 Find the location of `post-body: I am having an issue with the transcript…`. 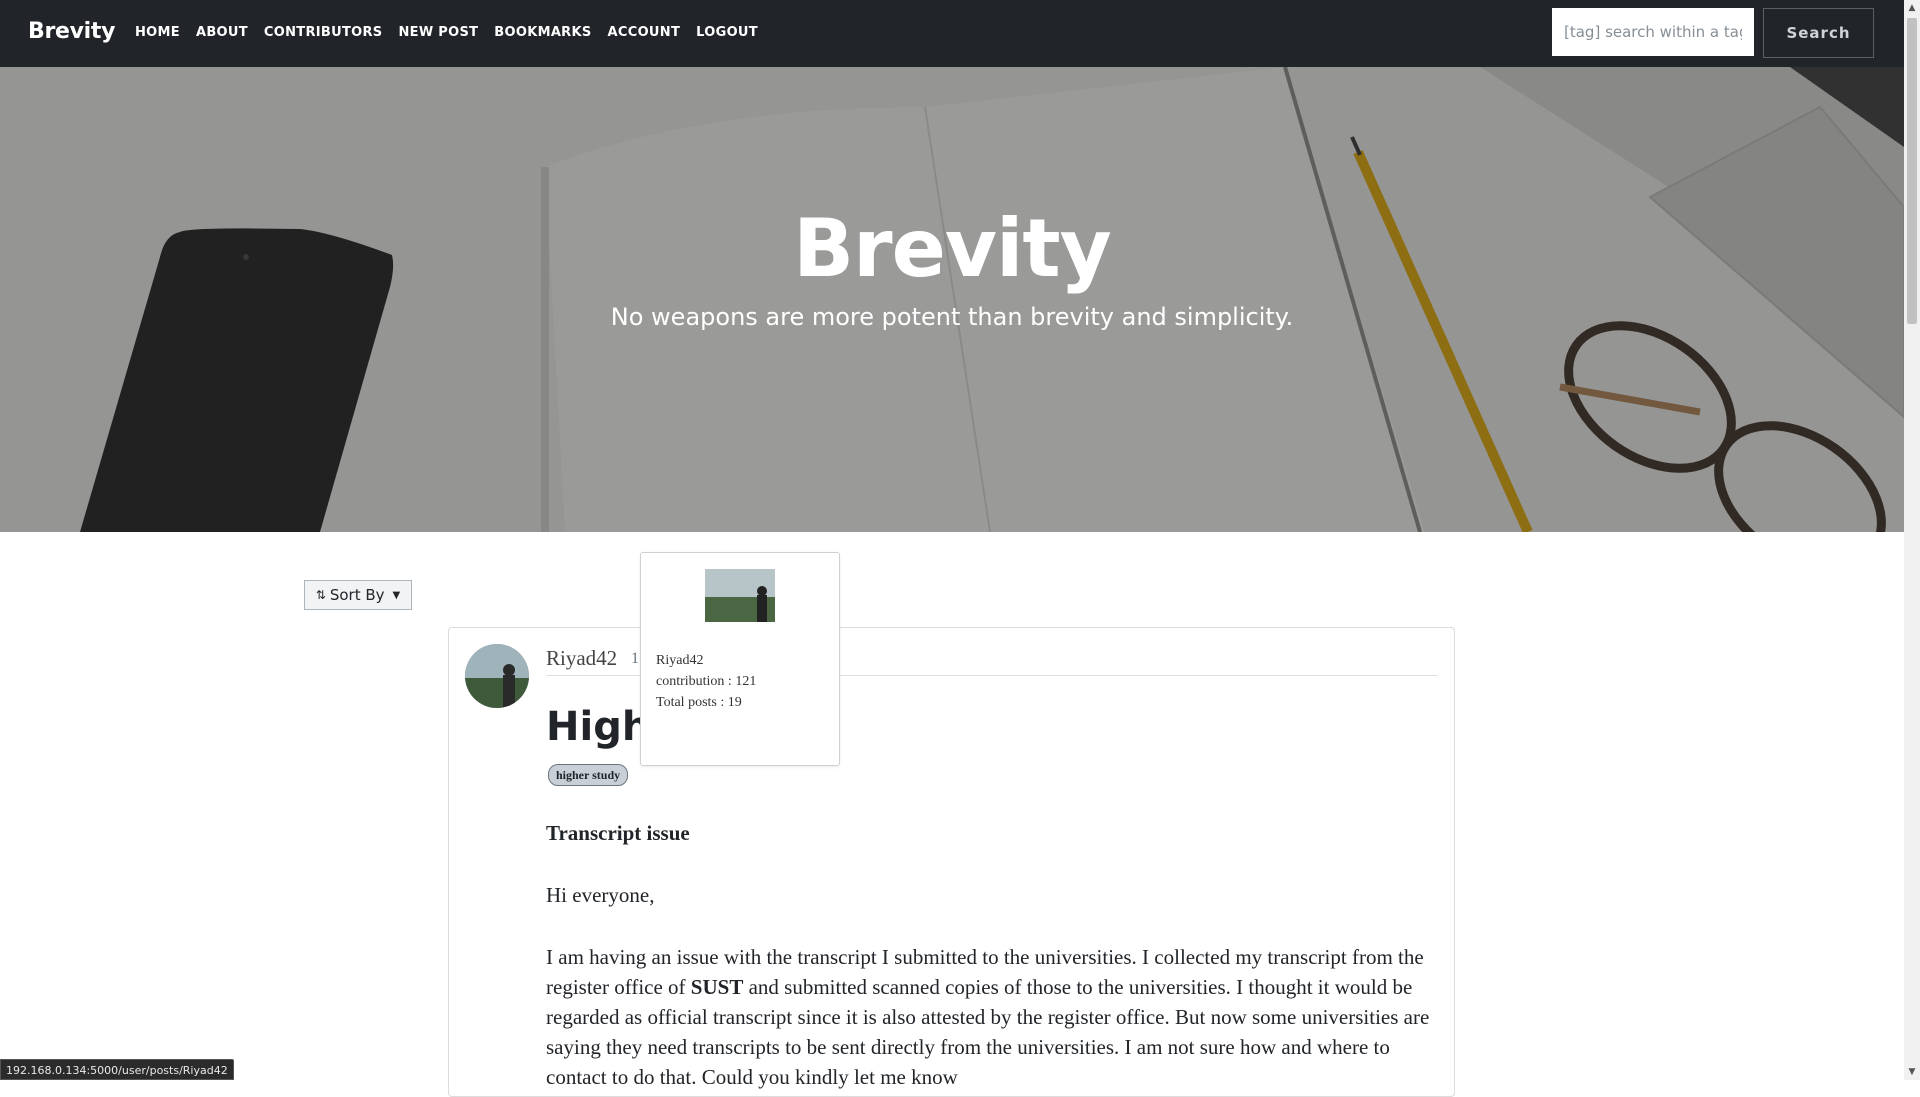

post-body: I am having an issue with the transcript… is located at coordinates (993, 1017).